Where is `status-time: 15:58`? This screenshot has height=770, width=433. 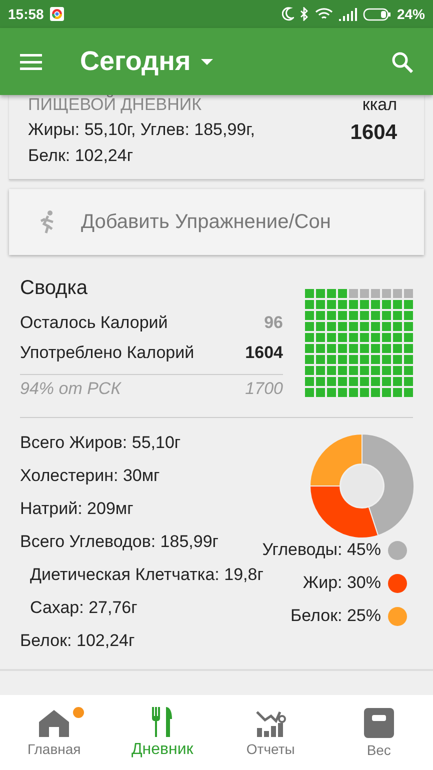
status-time: 15:58 is located at coordinates (26, 14).